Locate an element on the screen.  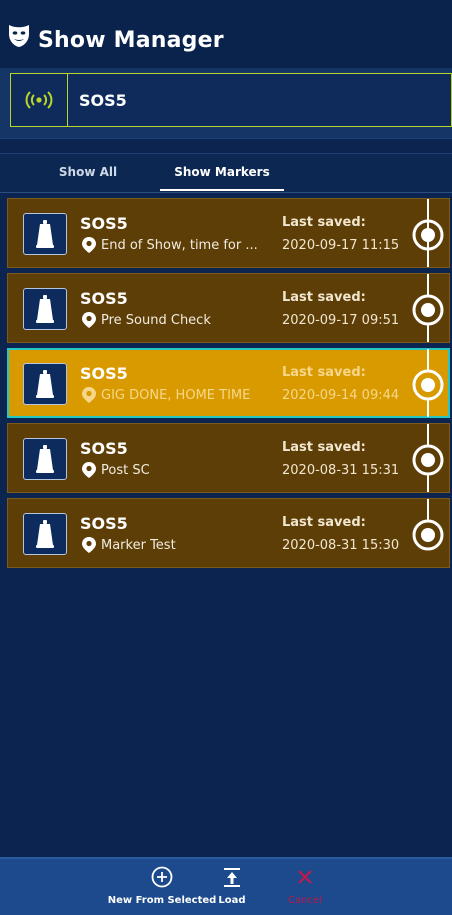
device-bar: SOS5 is located at coordinates (226, 103).